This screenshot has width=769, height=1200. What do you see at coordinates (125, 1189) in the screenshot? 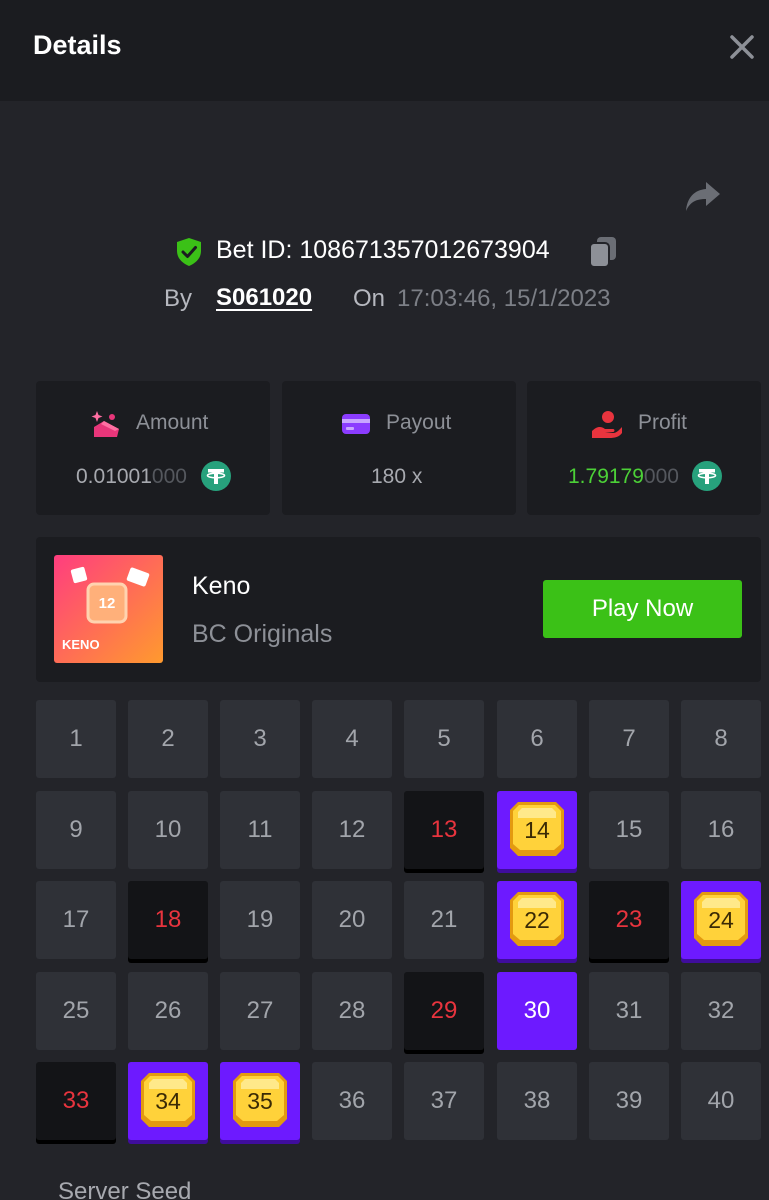
I see `server-seed-label: Server Seed` at bounding box center [125, 1189].